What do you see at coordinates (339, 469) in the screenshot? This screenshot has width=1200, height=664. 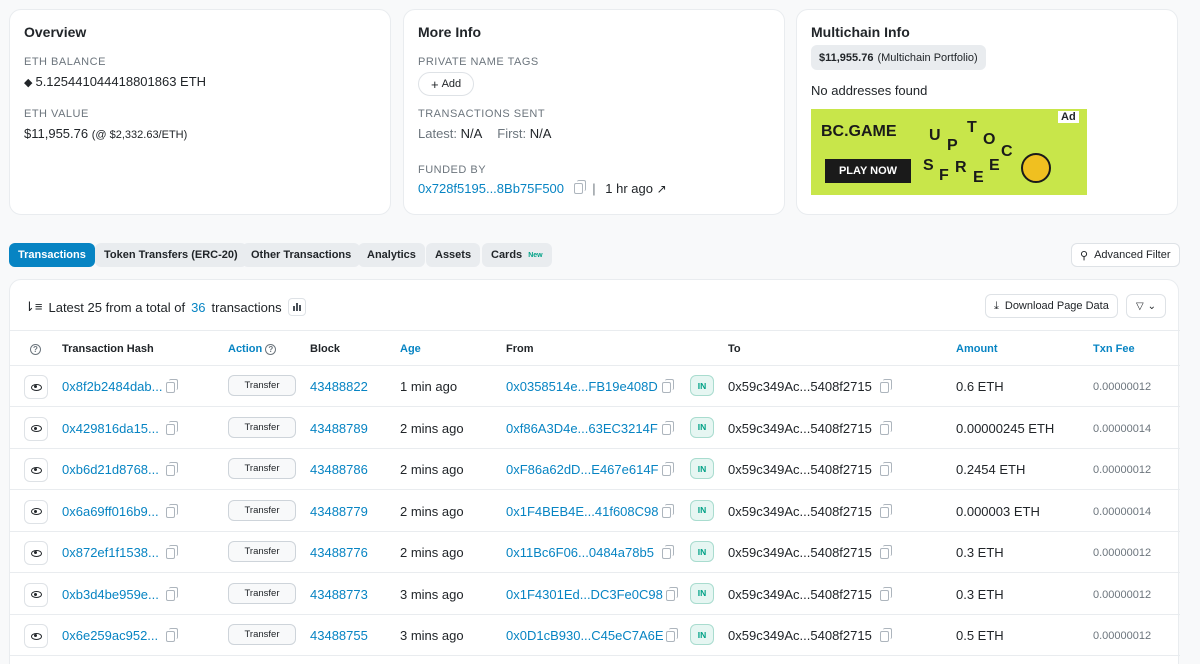 I see `block-link: 43488786` at bounding box center [339, 469].